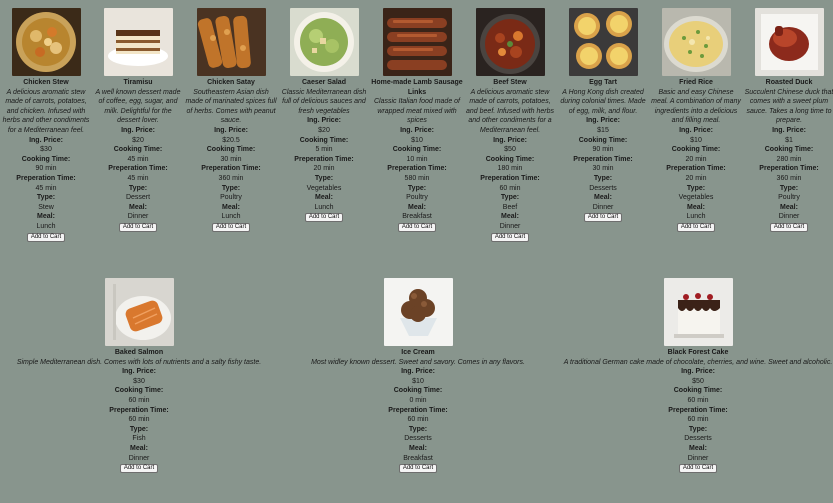 The width and height of the screenshot is (833, 503). Describe the element at coordinates (789, 42) in the screenshot. I see `roasted-duck-image` at that location.